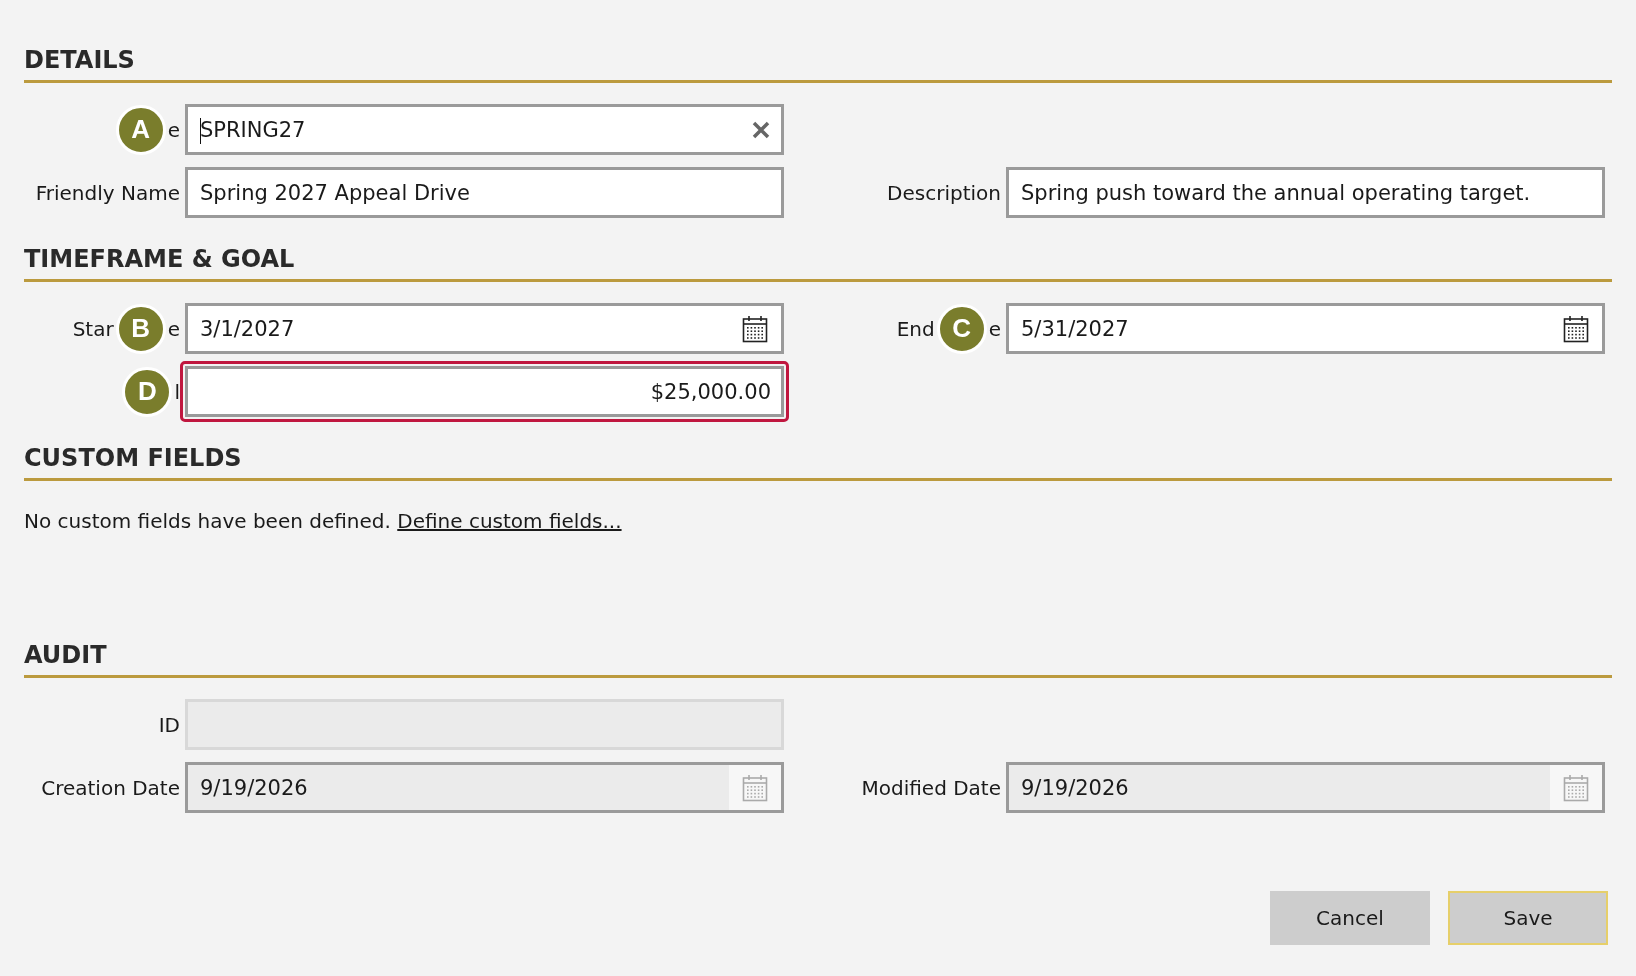 This screenshot has width=1636, height=976. I want to click on field-label: l, so click(177, 391).